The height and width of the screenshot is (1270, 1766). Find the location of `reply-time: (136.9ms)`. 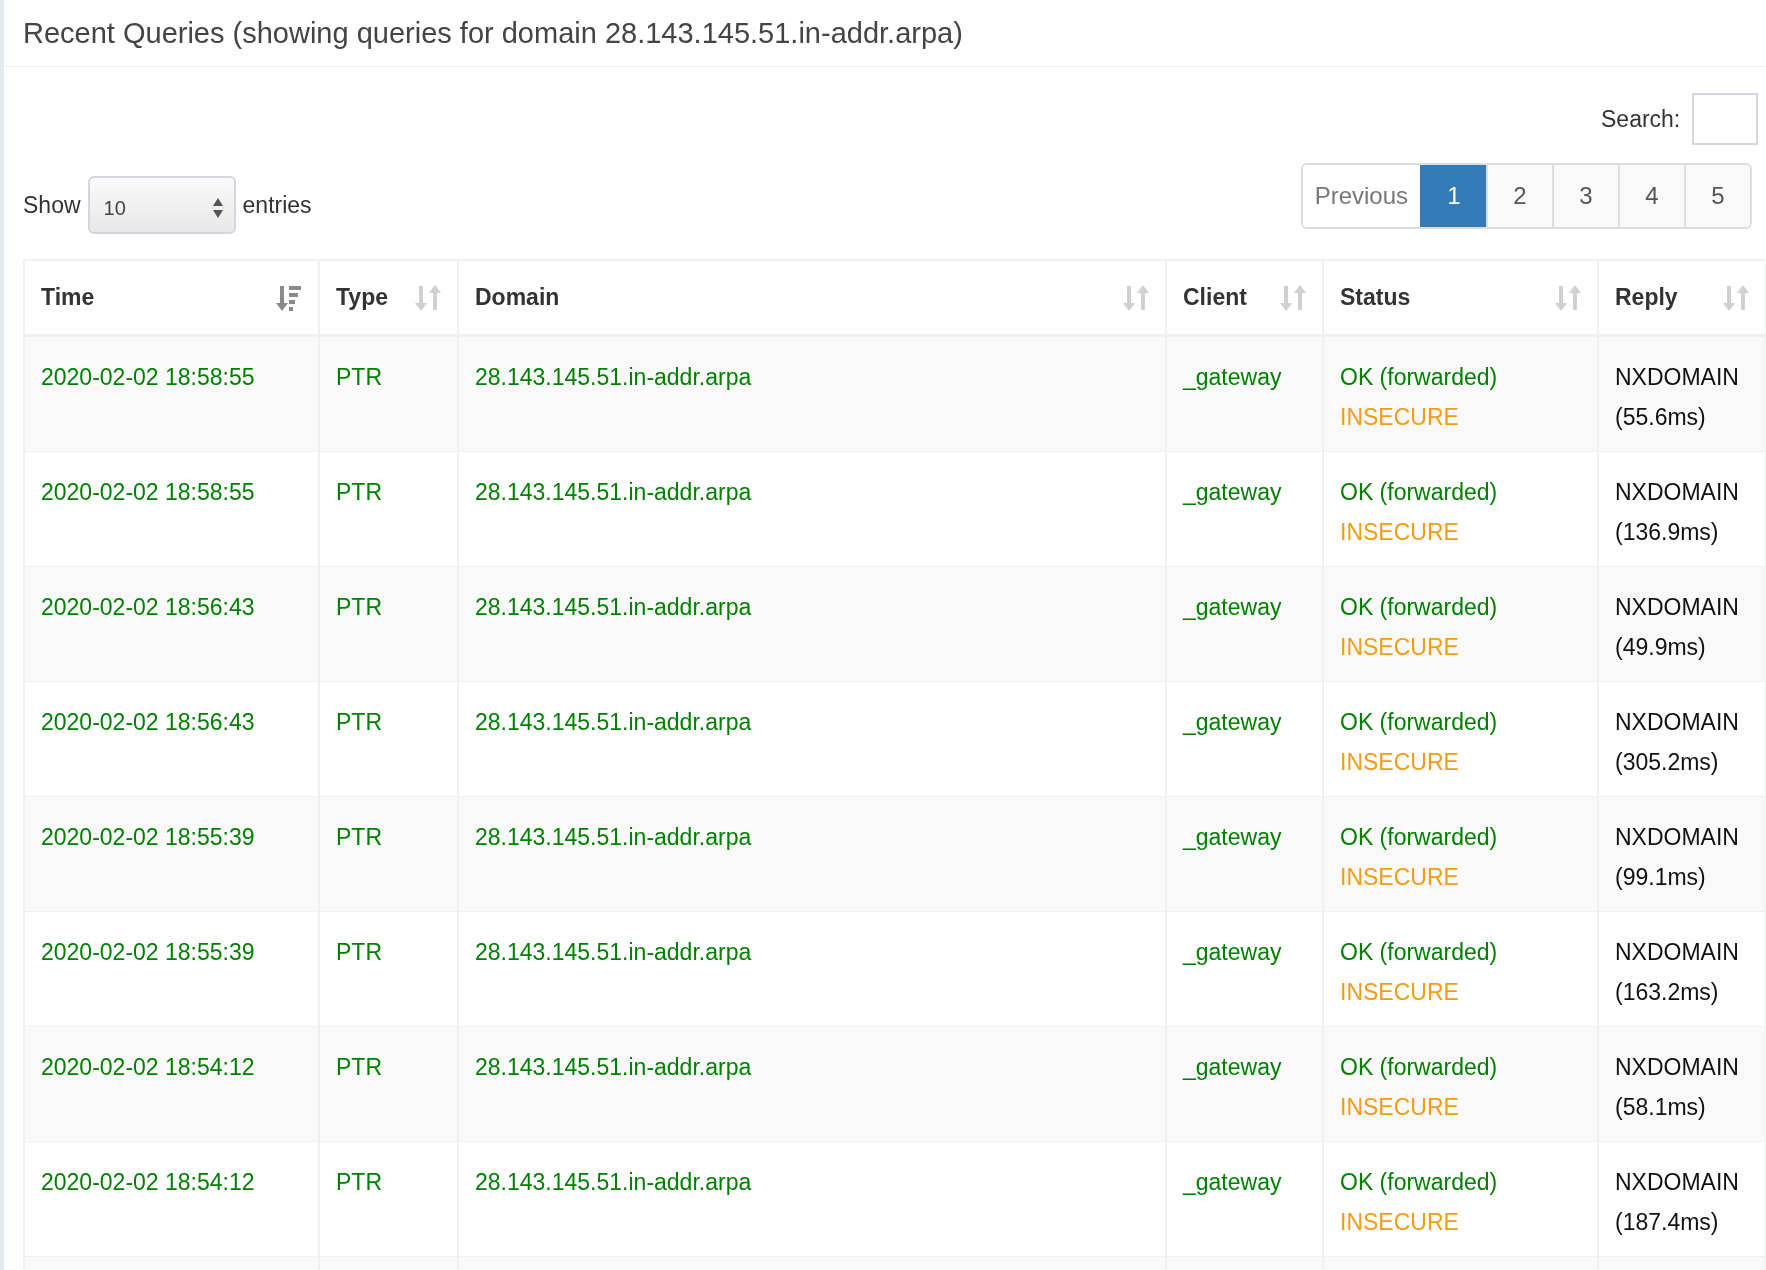

reply-time: (136.9ms) is located at coordinates (1667, 532).